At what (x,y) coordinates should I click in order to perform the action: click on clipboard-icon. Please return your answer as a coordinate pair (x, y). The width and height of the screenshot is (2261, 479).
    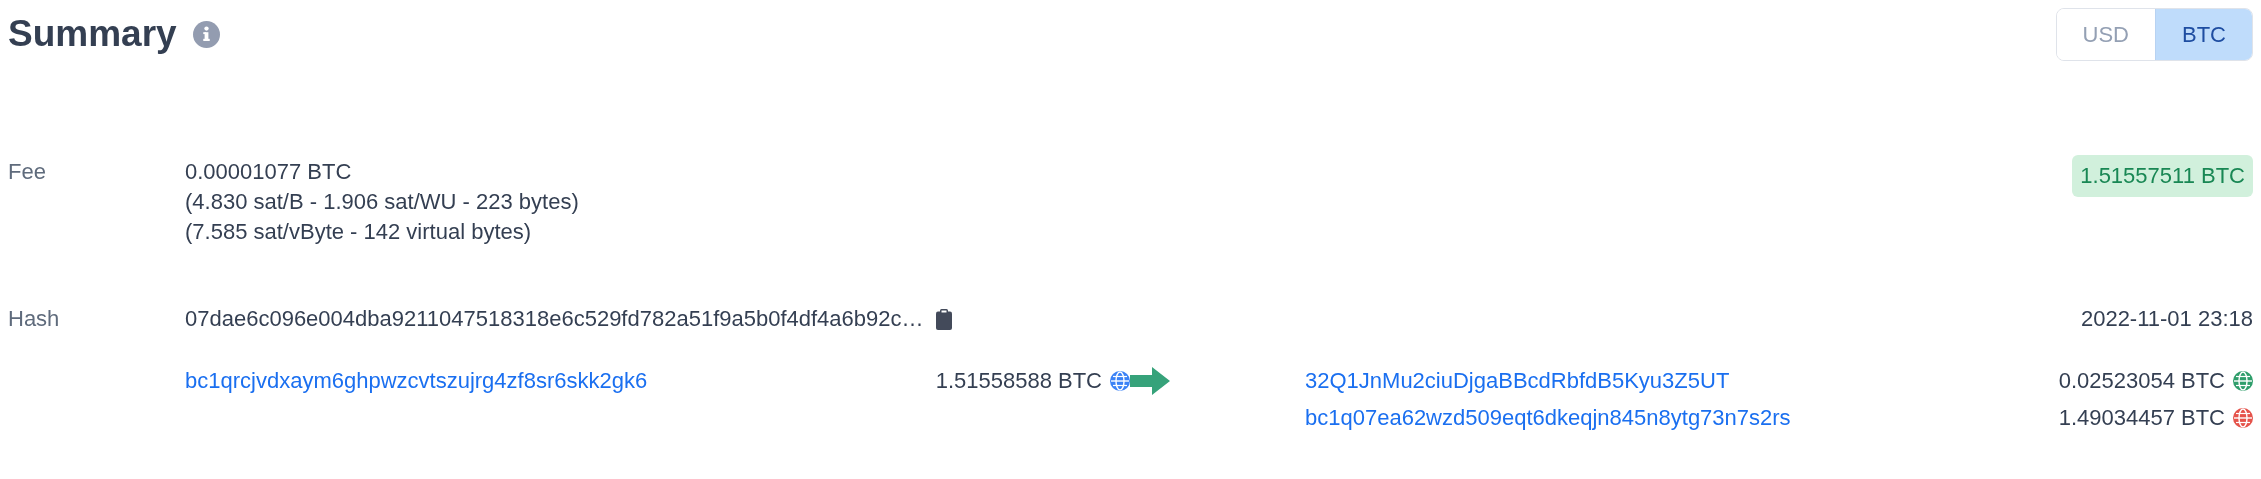
    Looking at the image, I should click on (943, 319).